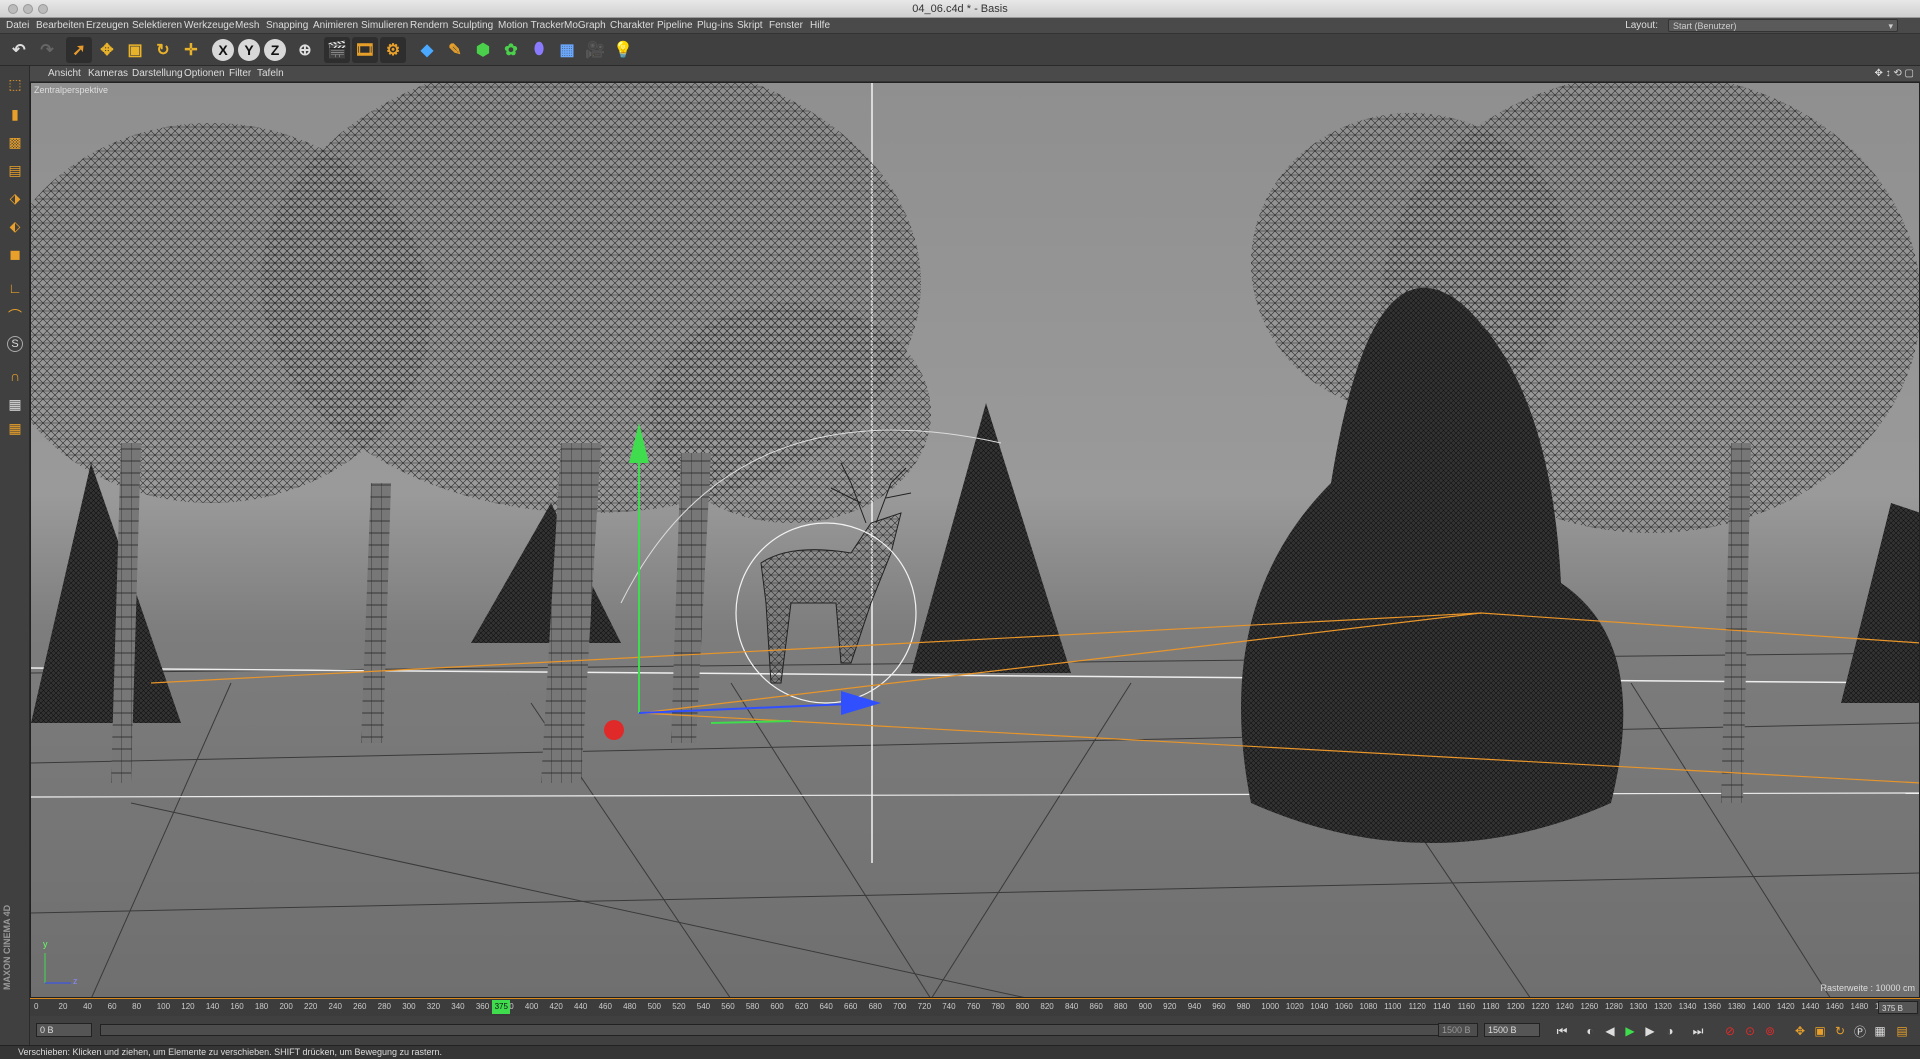 This screenshot has width=1920, height=1059. I want to click on texture-mode-icon: ▩, so click(15, 142).